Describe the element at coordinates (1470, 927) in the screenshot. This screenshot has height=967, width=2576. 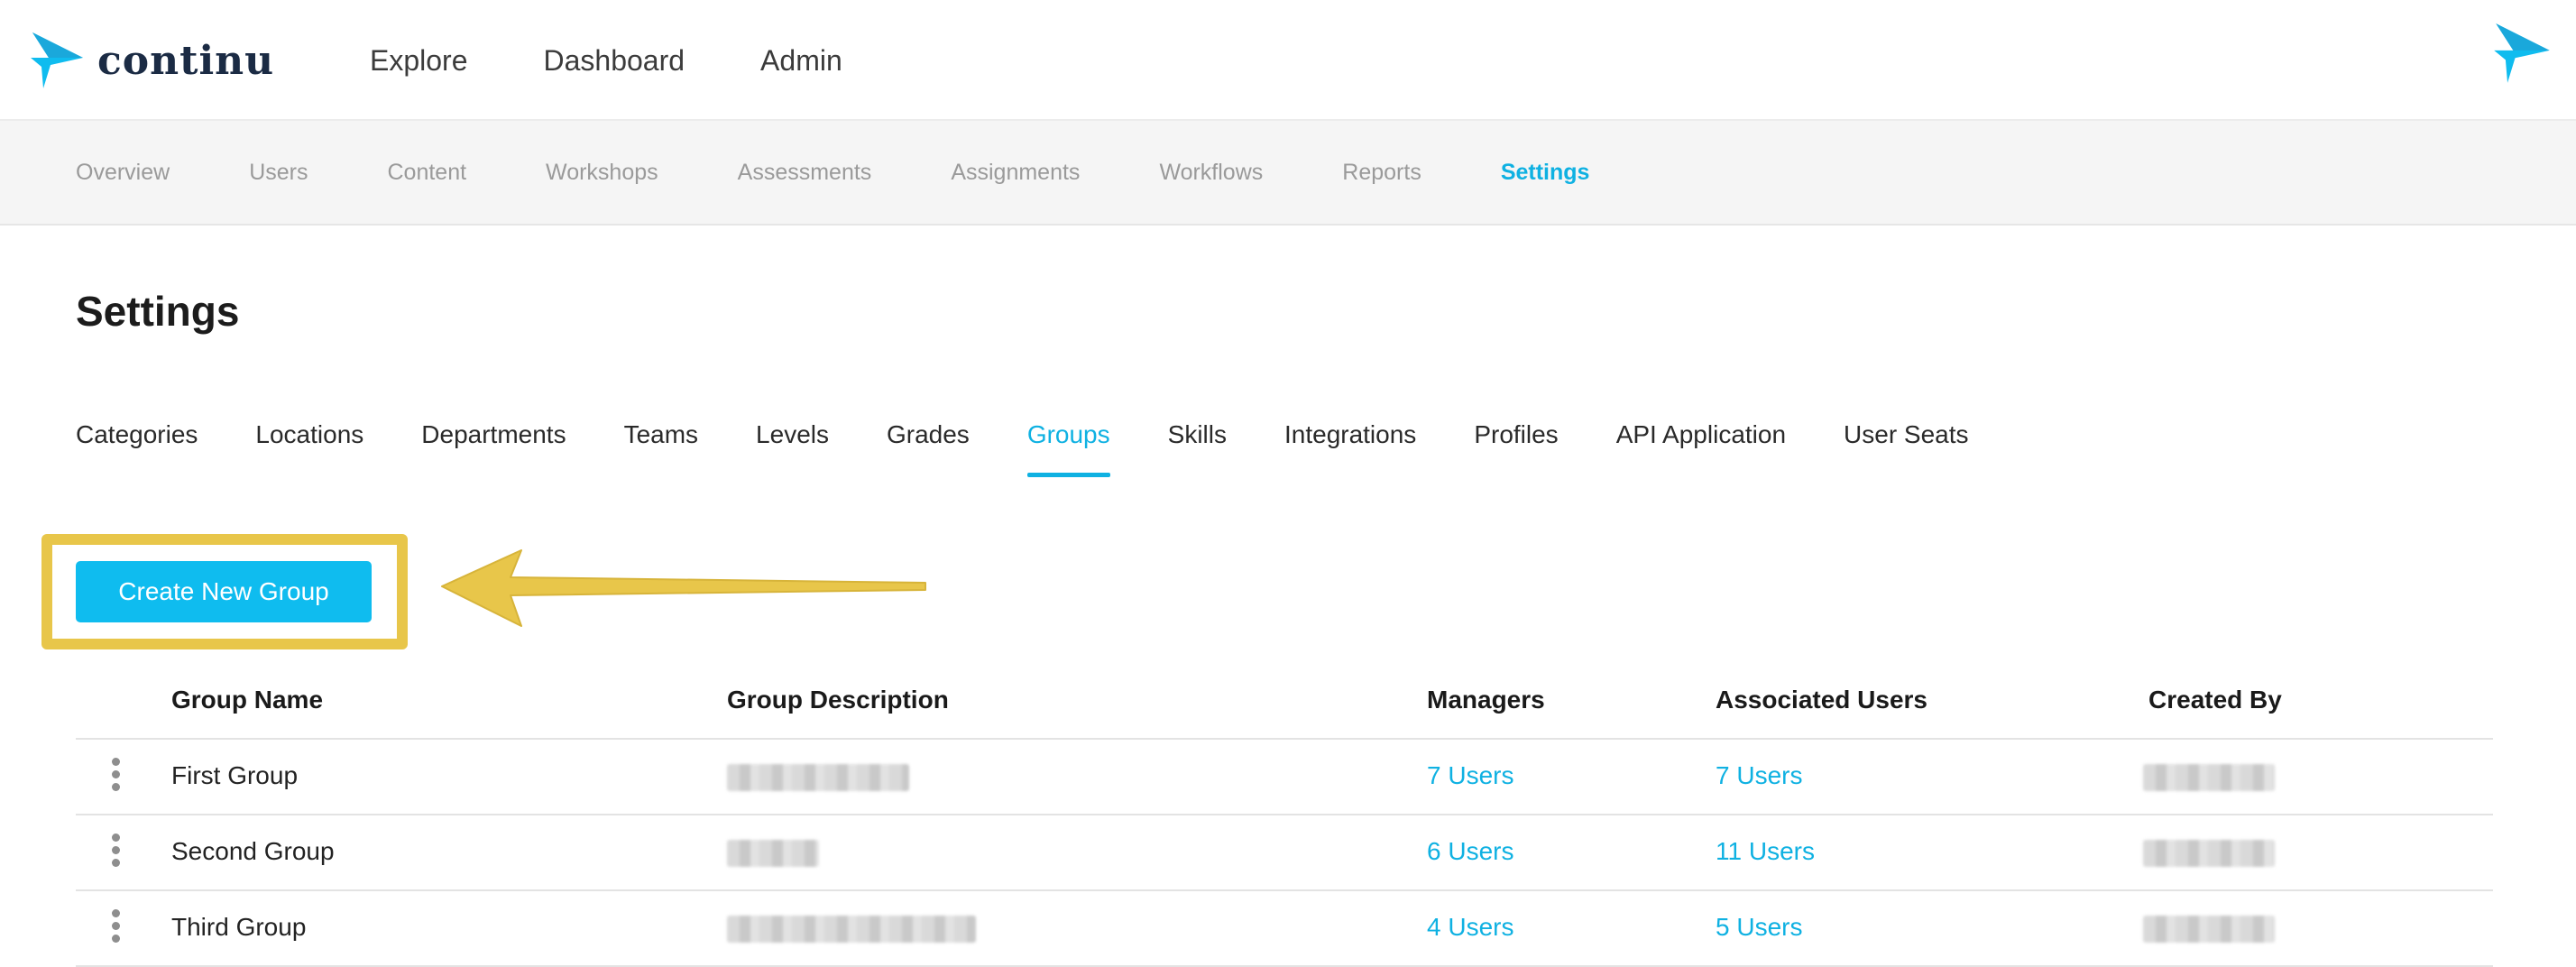
I see `managers-link: 4 Users` at that location.